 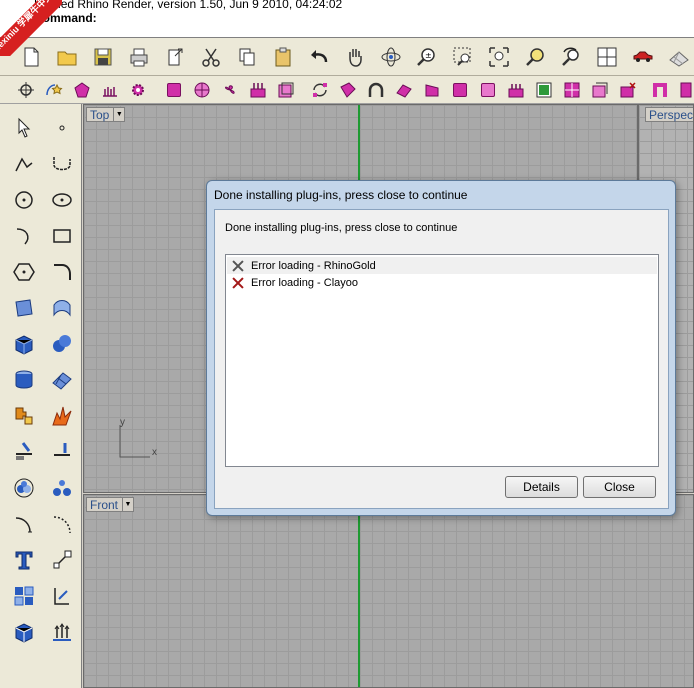 I want to click on arch-icon, so click(x=376, y=89).